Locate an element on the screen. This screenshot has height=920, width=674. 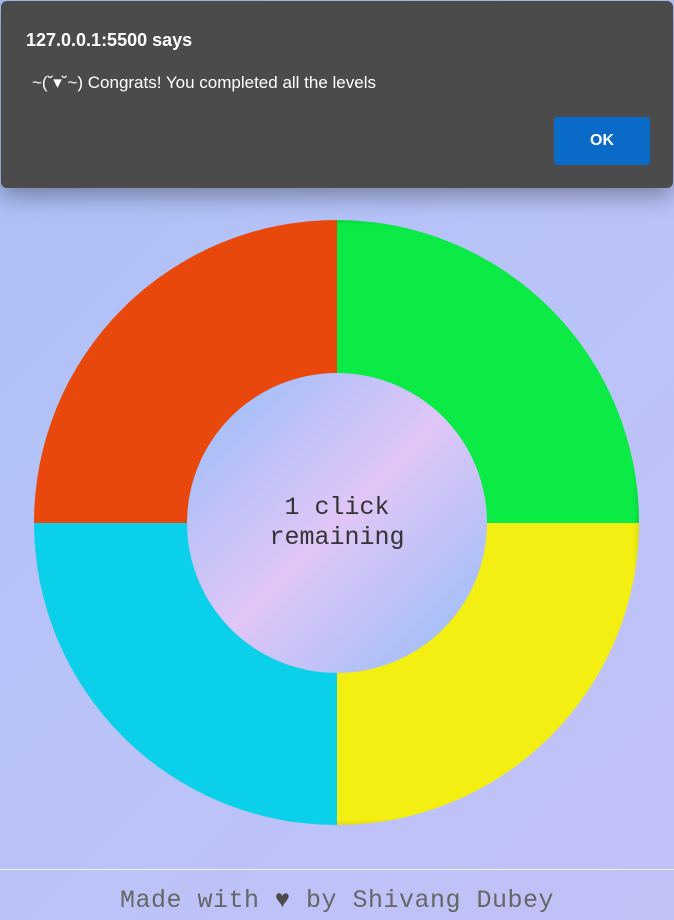
heart-icon: ♥ is located at coordinates (282, 900).